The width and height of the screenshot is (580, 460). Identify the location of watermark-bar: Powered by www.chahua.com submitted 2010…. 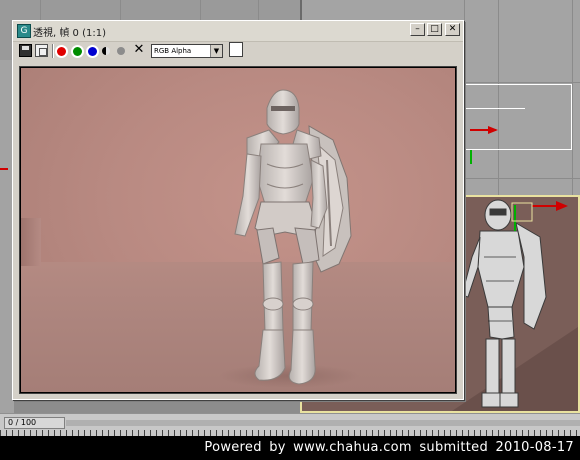
(290, 448).